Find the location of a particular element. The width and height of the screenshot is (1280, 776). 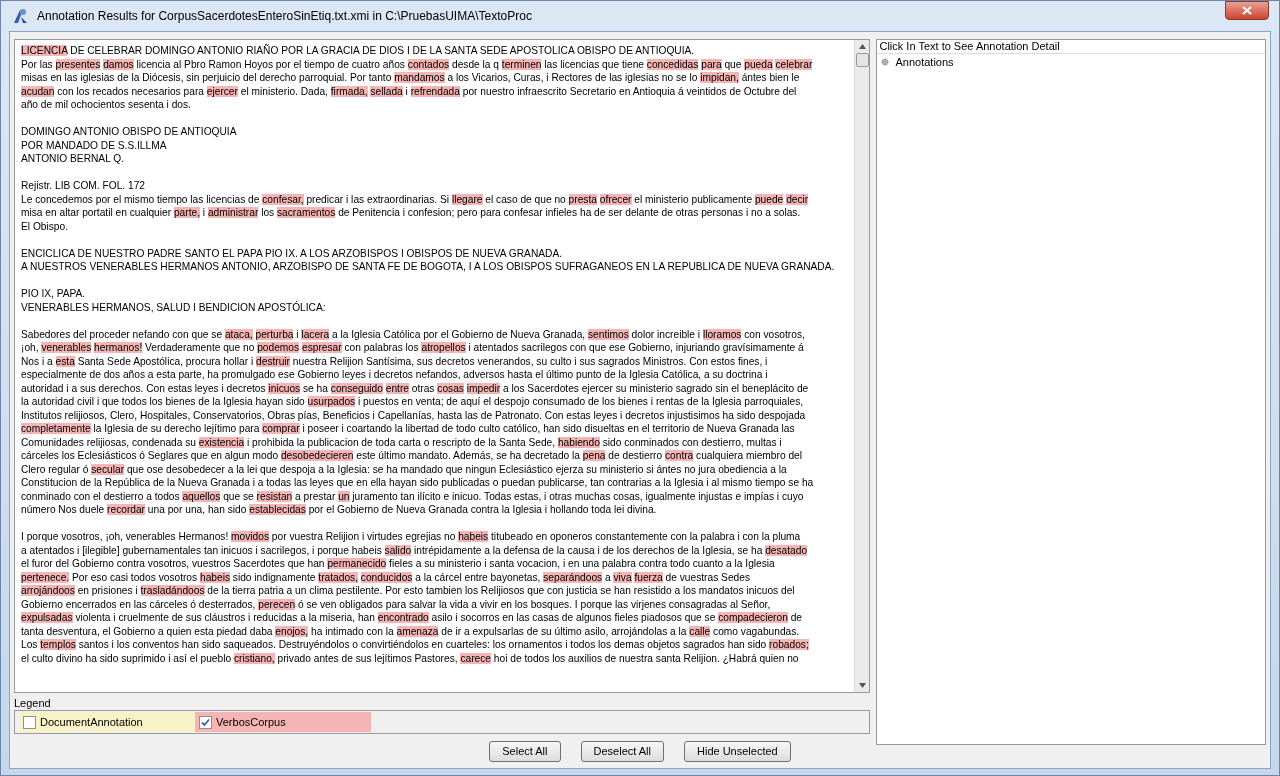

annotation-highlight: desobedecieren is located at coordinates (317, 455).